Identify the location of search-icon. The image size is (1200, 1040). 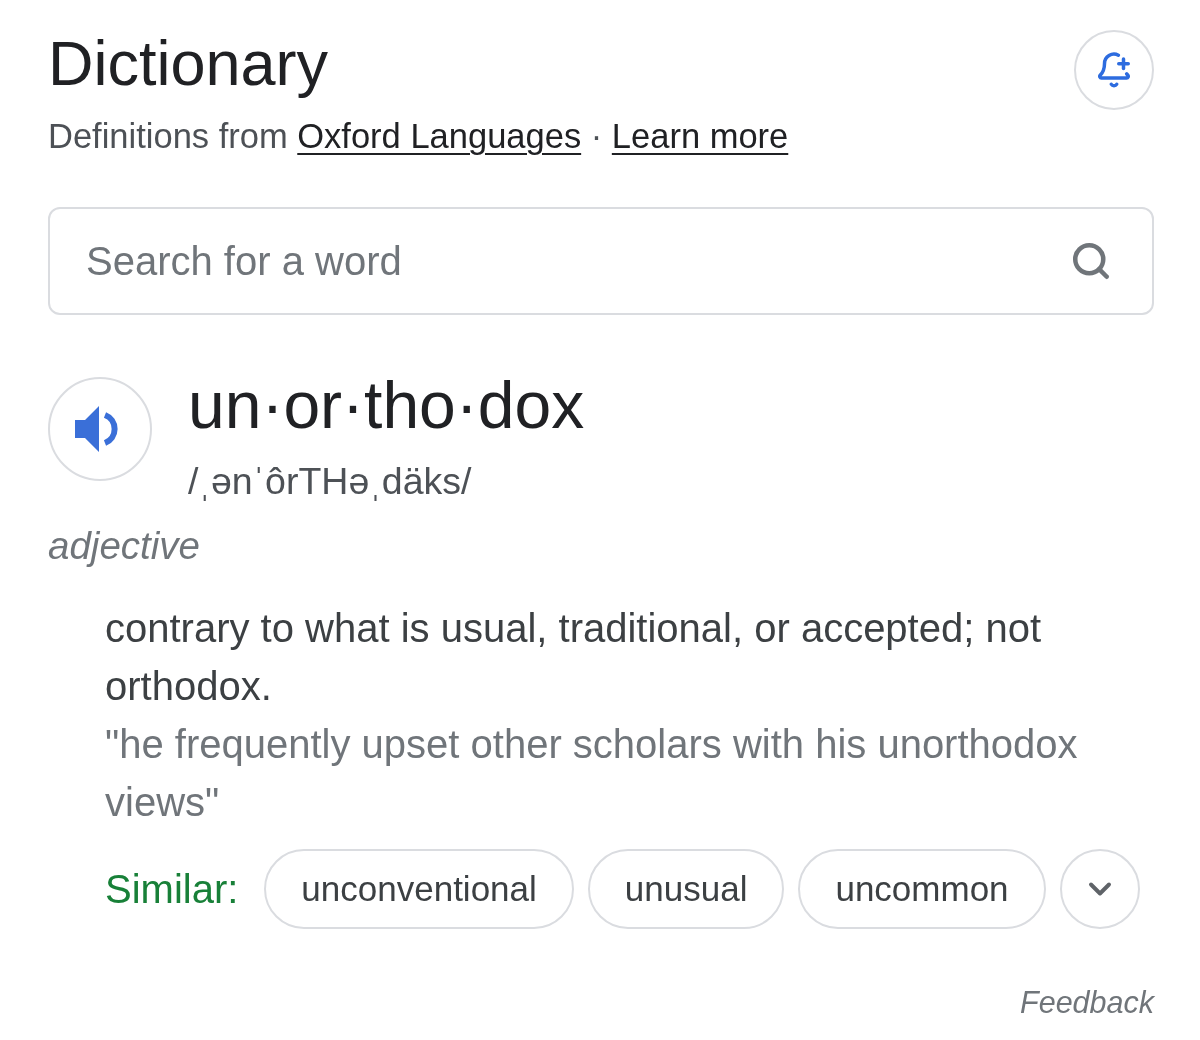
(1091, 261).